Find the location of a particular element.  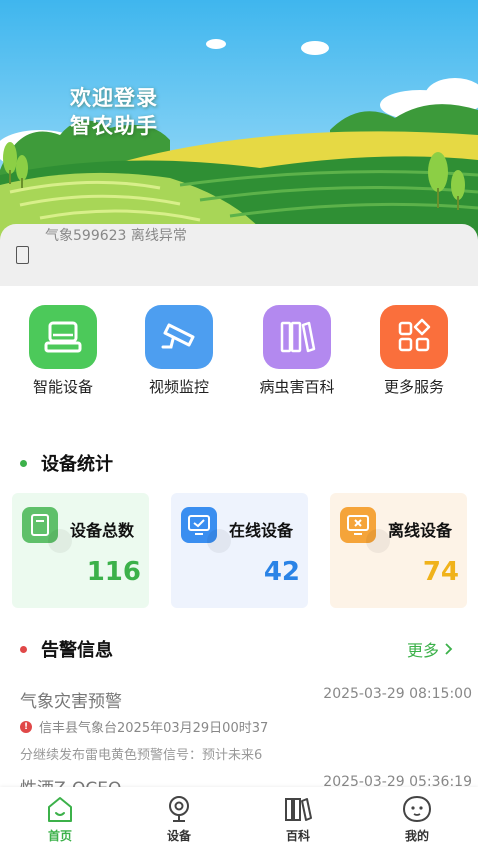

station-status-text: 气象599623 离线异常 is located at coordinates (116, 236).